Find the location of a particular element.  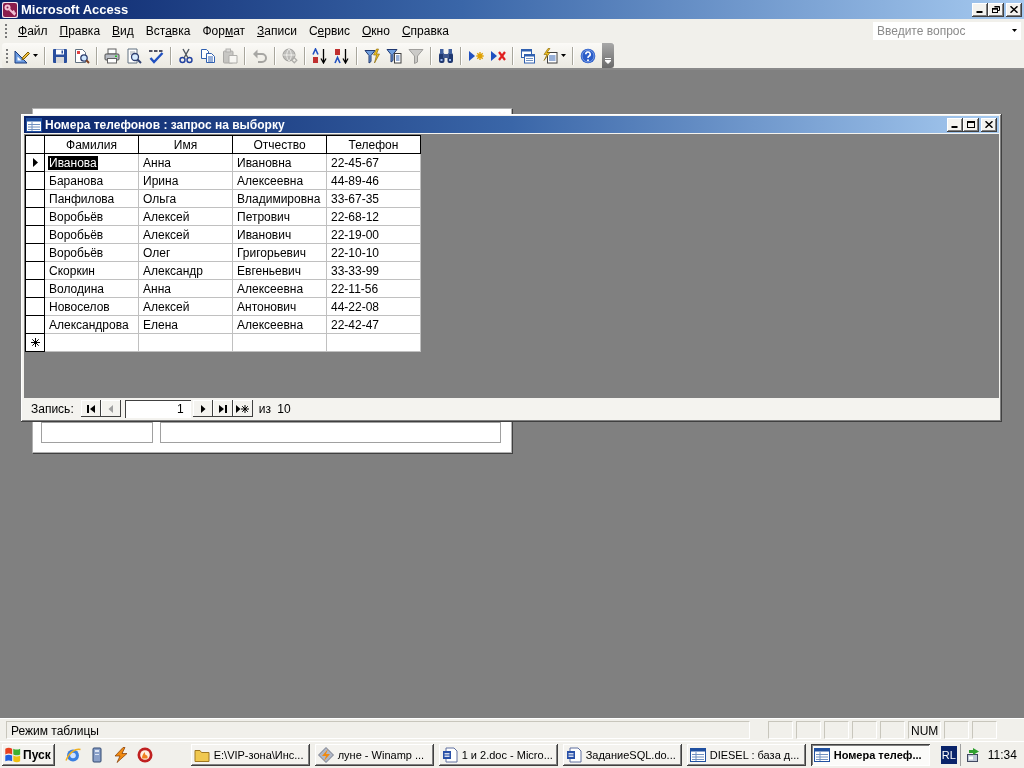

arrow-box-icon is located at coordinates (972, 755).